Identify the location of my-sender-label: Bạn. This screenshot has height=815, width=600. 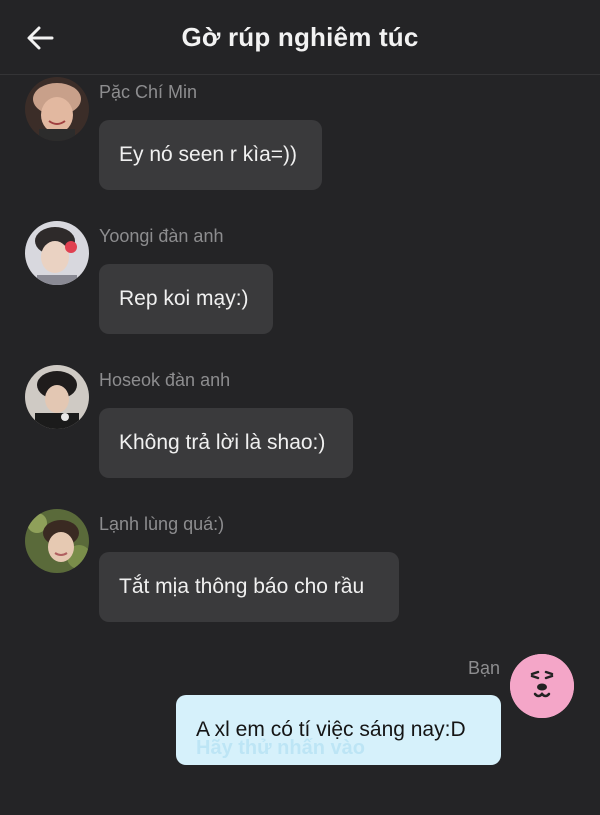
(483, 668).